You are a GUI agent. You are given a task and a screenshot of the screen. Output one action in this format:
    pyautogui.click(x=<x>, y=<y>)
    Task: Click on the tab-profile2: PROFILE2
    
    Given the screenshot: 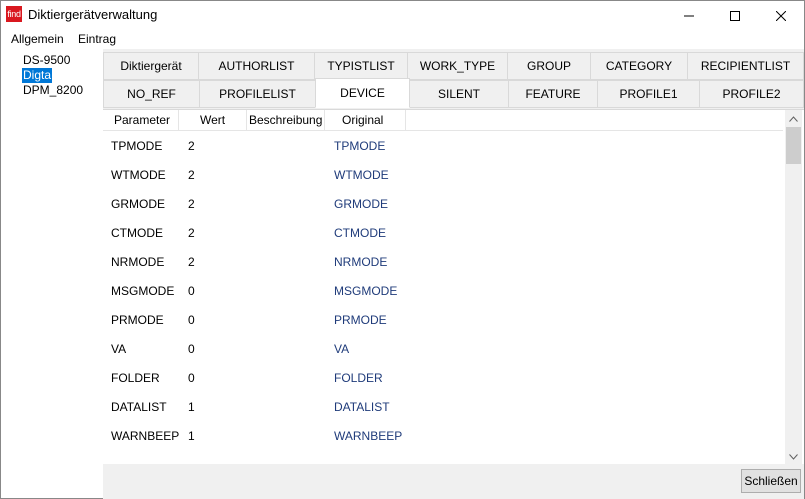 What is the action you would take?
    pyautogui.click(x=751, y=94)
    